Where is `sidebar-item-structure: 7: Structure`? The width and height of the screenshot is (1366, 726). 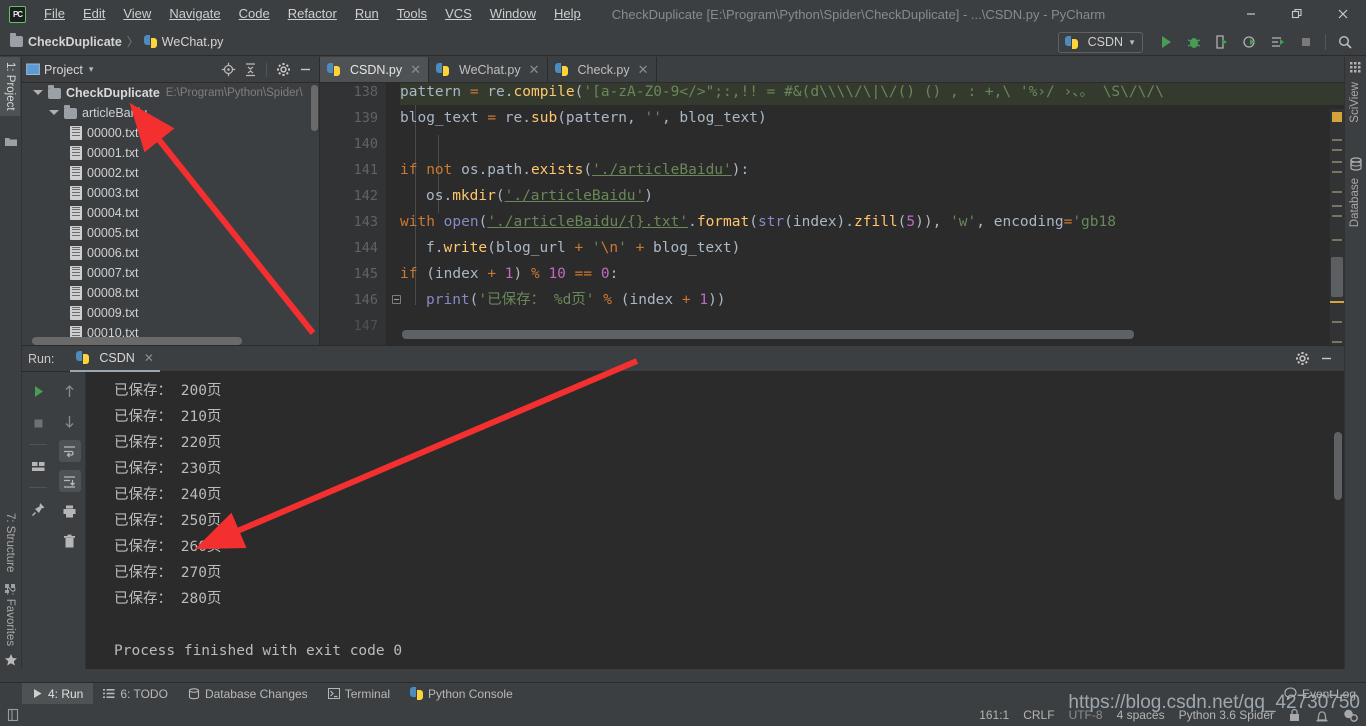 sidebar-item-structure: 7: Structure is located at coordinates (10, 542).